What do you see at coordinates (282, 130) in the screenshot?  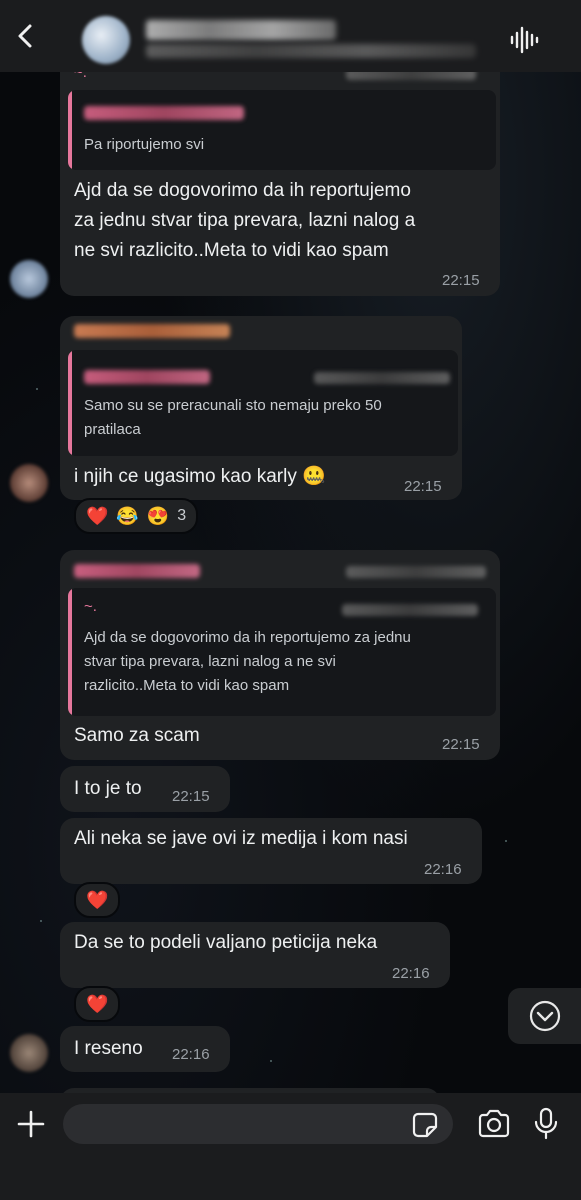 I see `quoted-message: Pa riportujemo svi` at bounding box center [282, 130].